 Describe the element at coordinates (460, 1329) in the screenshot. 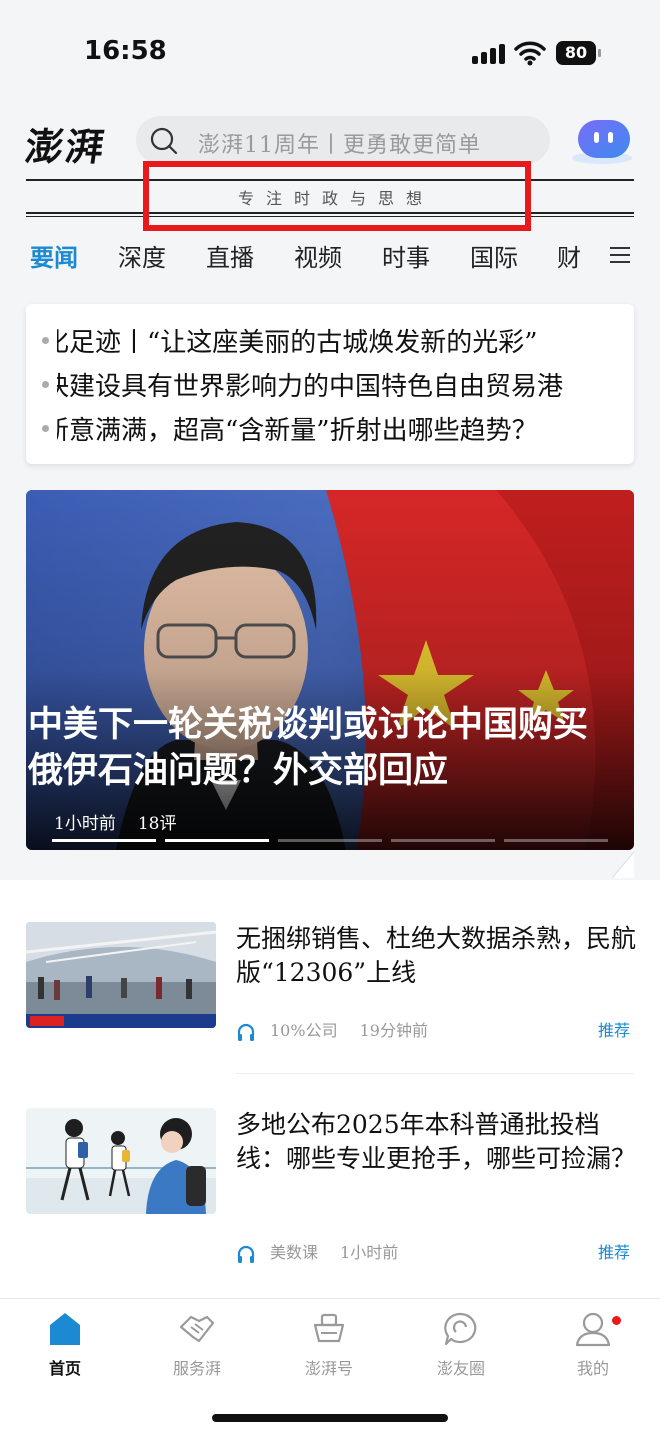

I see `chat-icon` at that location.